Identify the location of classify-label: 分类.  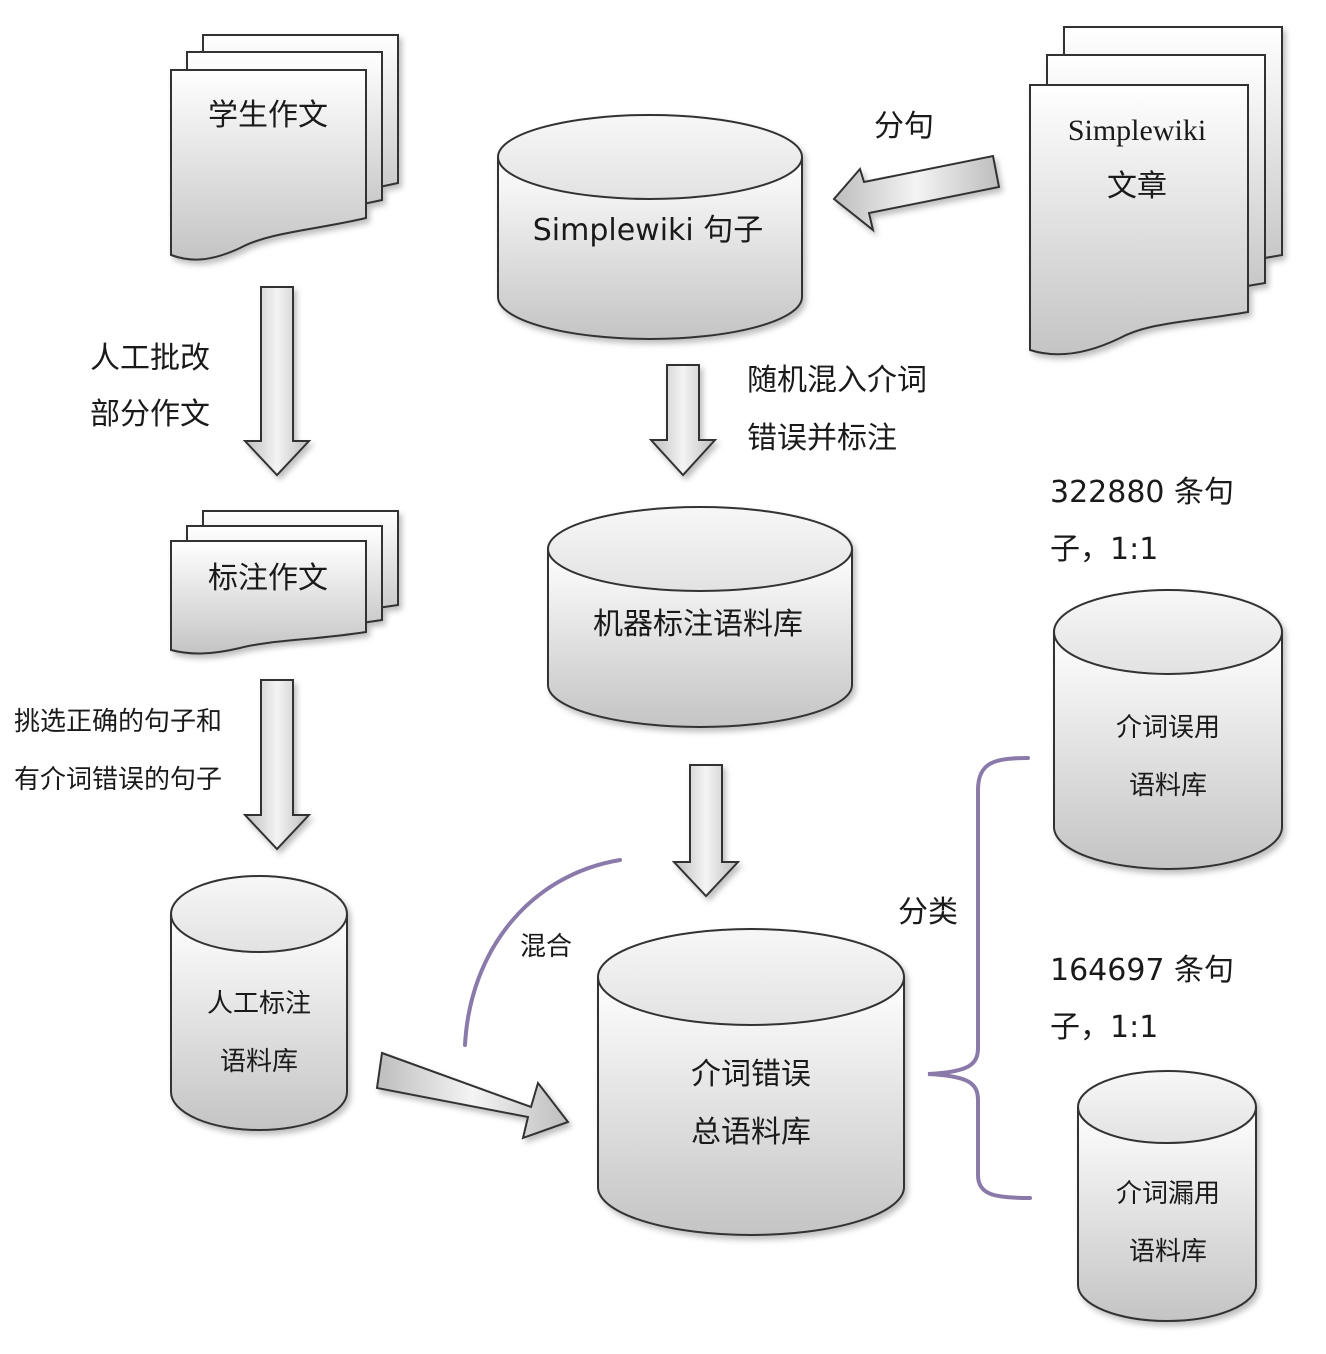
(928, 912).